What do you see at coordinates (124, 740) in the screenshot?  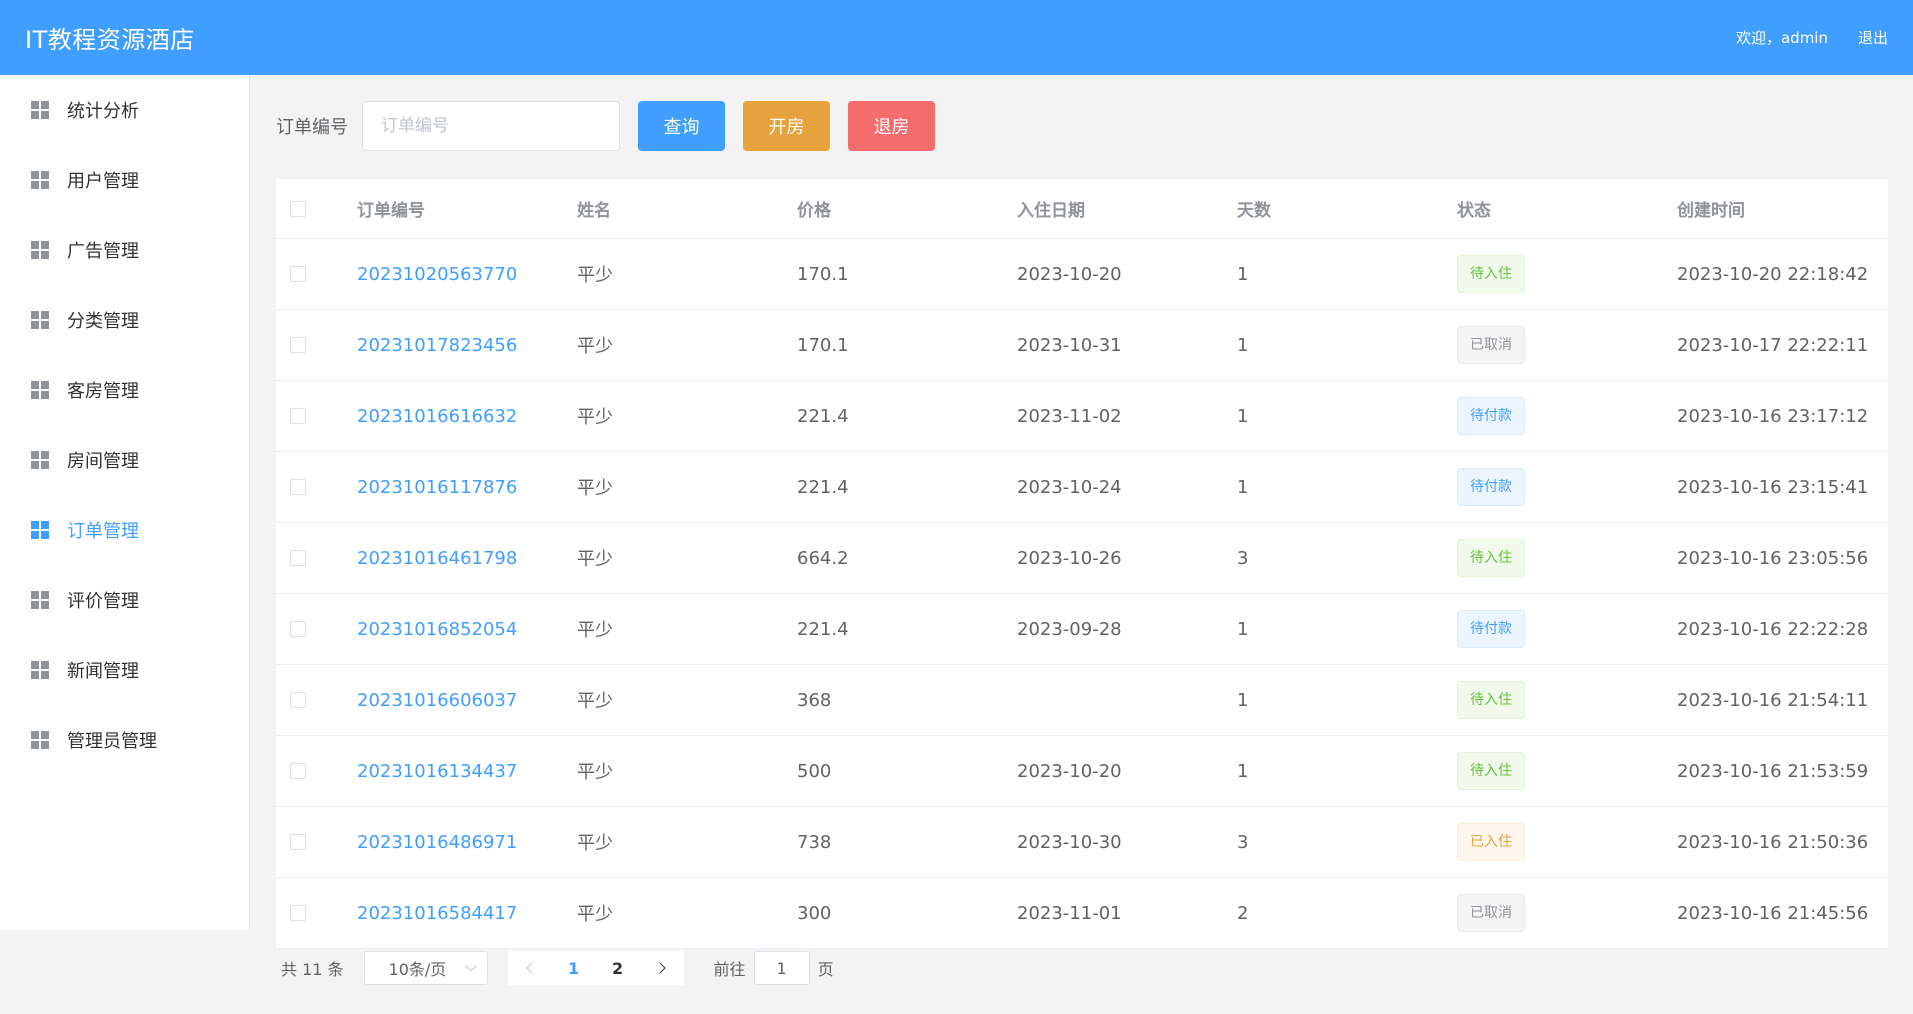 I see `sidebar-item-admins: 管理员管理` at bounding box center [124, 740].